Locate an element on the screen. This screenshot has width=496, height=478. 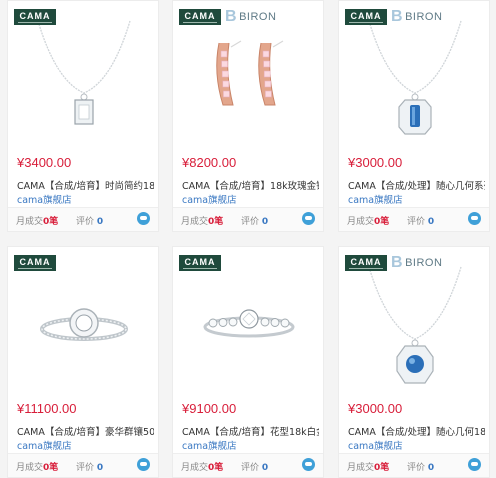
blue-sapphire is located at coordinates (415, 364).